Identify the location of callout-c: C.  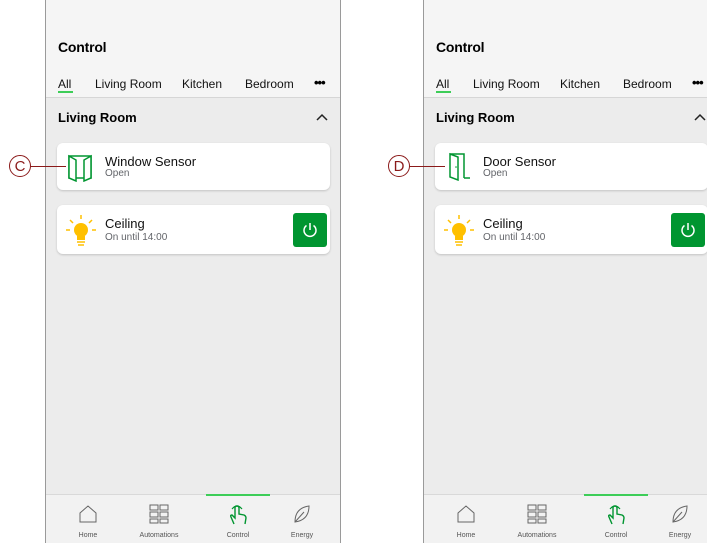
(20, 166).